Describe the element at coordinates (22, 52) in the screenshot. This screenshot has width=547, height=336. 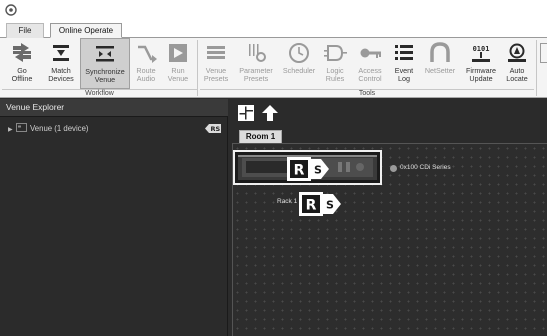
I see `go-offline-icon` at that location.